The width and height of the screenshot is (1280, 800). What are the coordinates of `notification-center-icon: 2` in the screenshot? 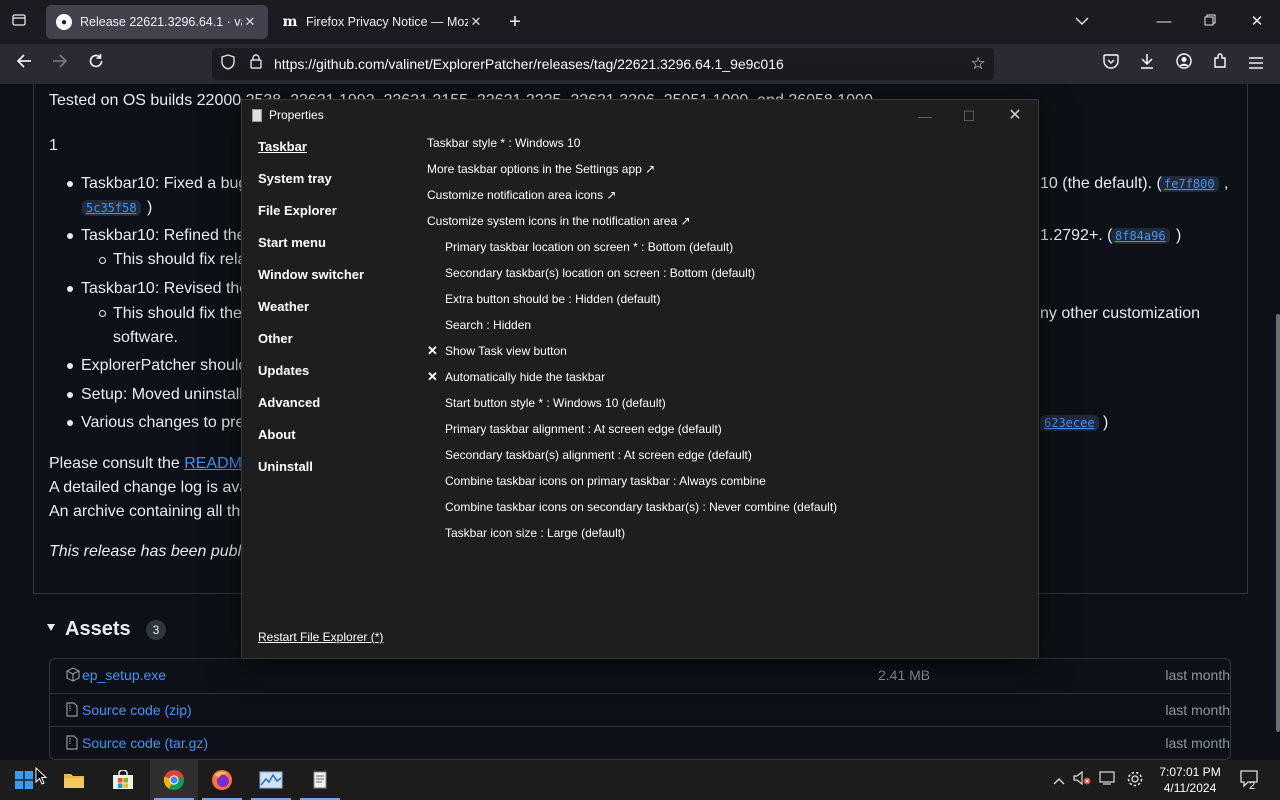 It's located at (1250, 781).